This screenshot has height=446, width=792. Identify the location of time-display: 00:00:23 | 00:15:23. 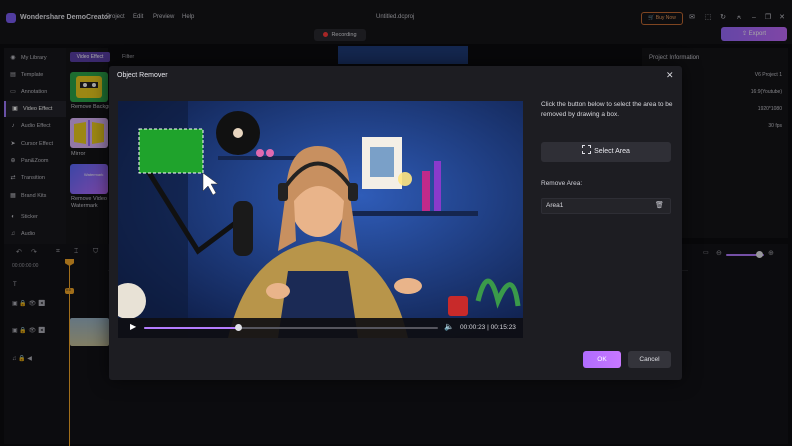
(488, 327).